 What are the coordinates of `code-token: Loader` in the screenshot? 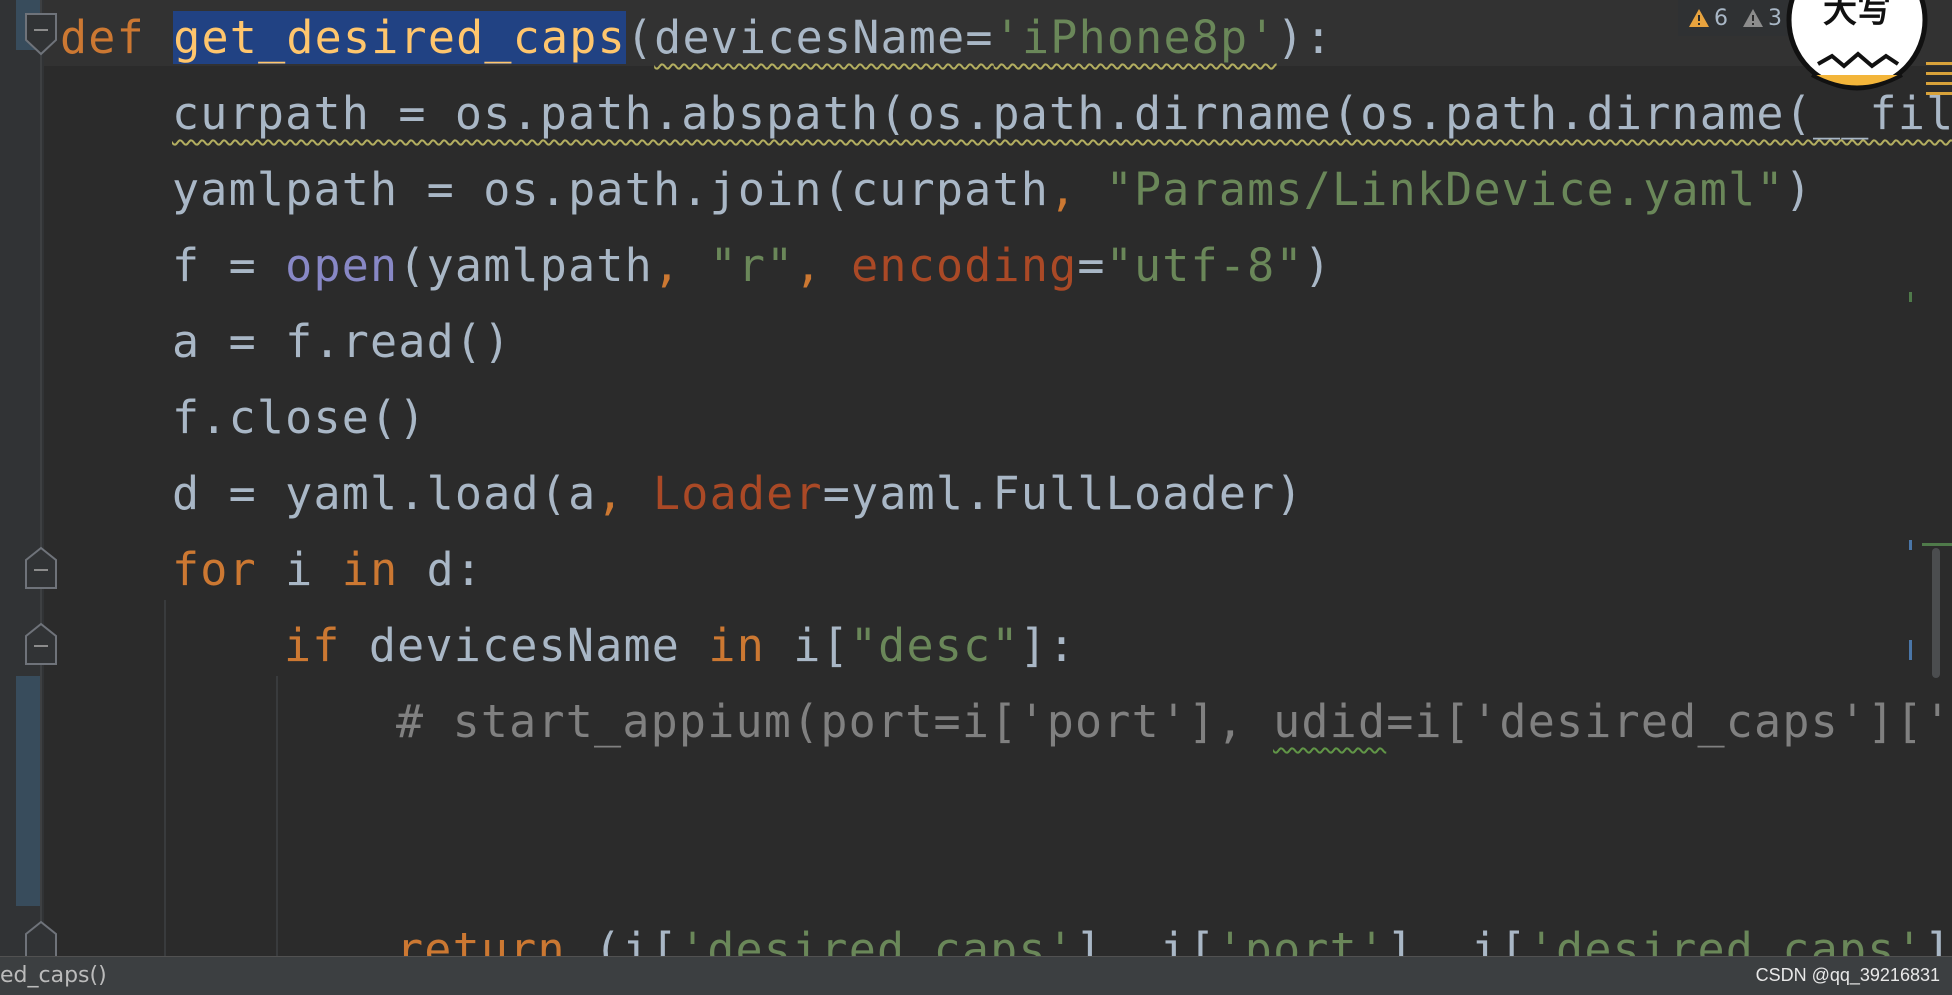 It's located at (737, 493).